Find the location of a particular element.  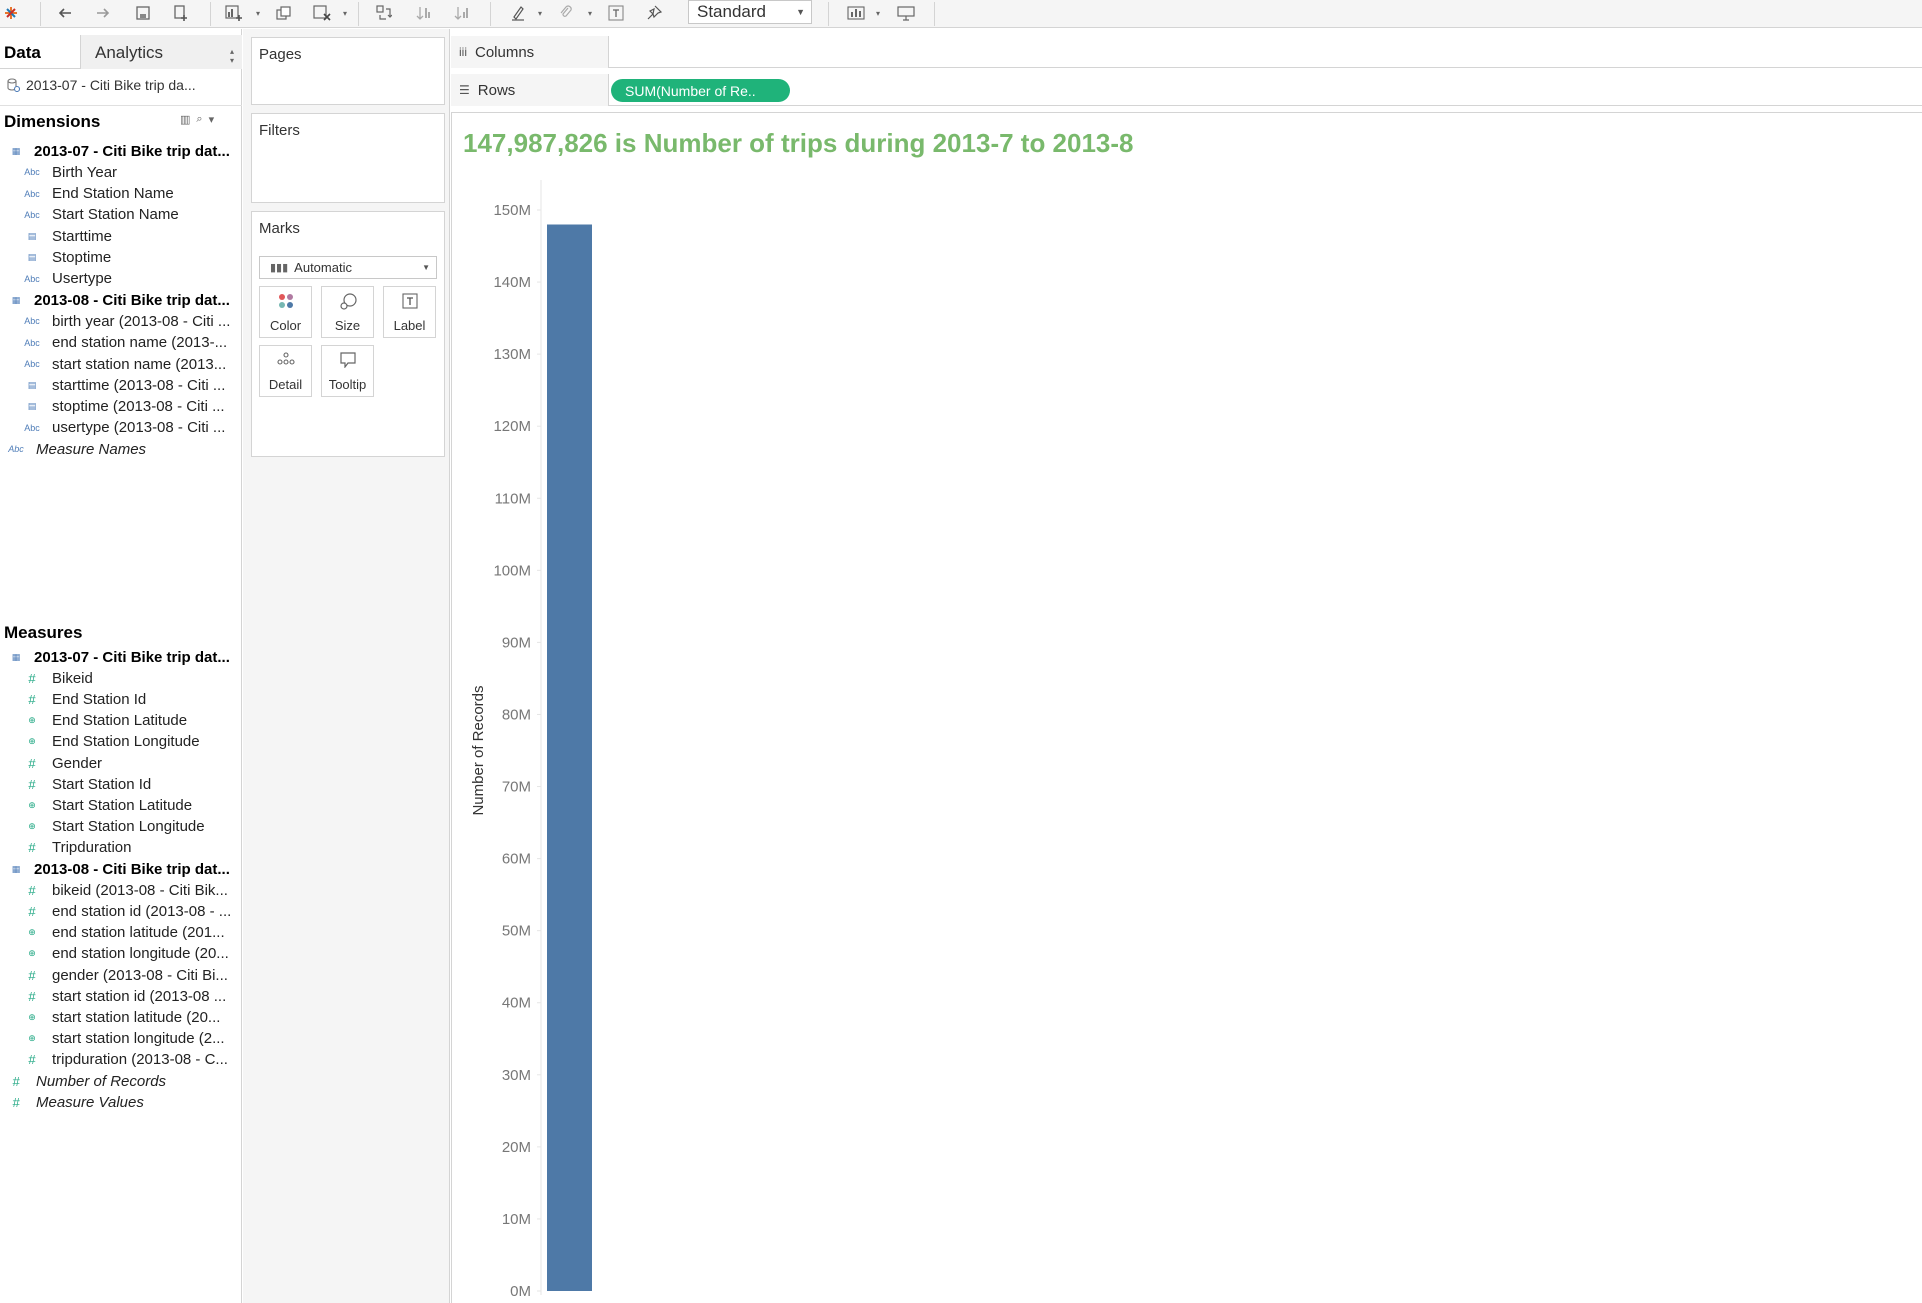

pages-card: Pages is located at coordinates (348, 71).